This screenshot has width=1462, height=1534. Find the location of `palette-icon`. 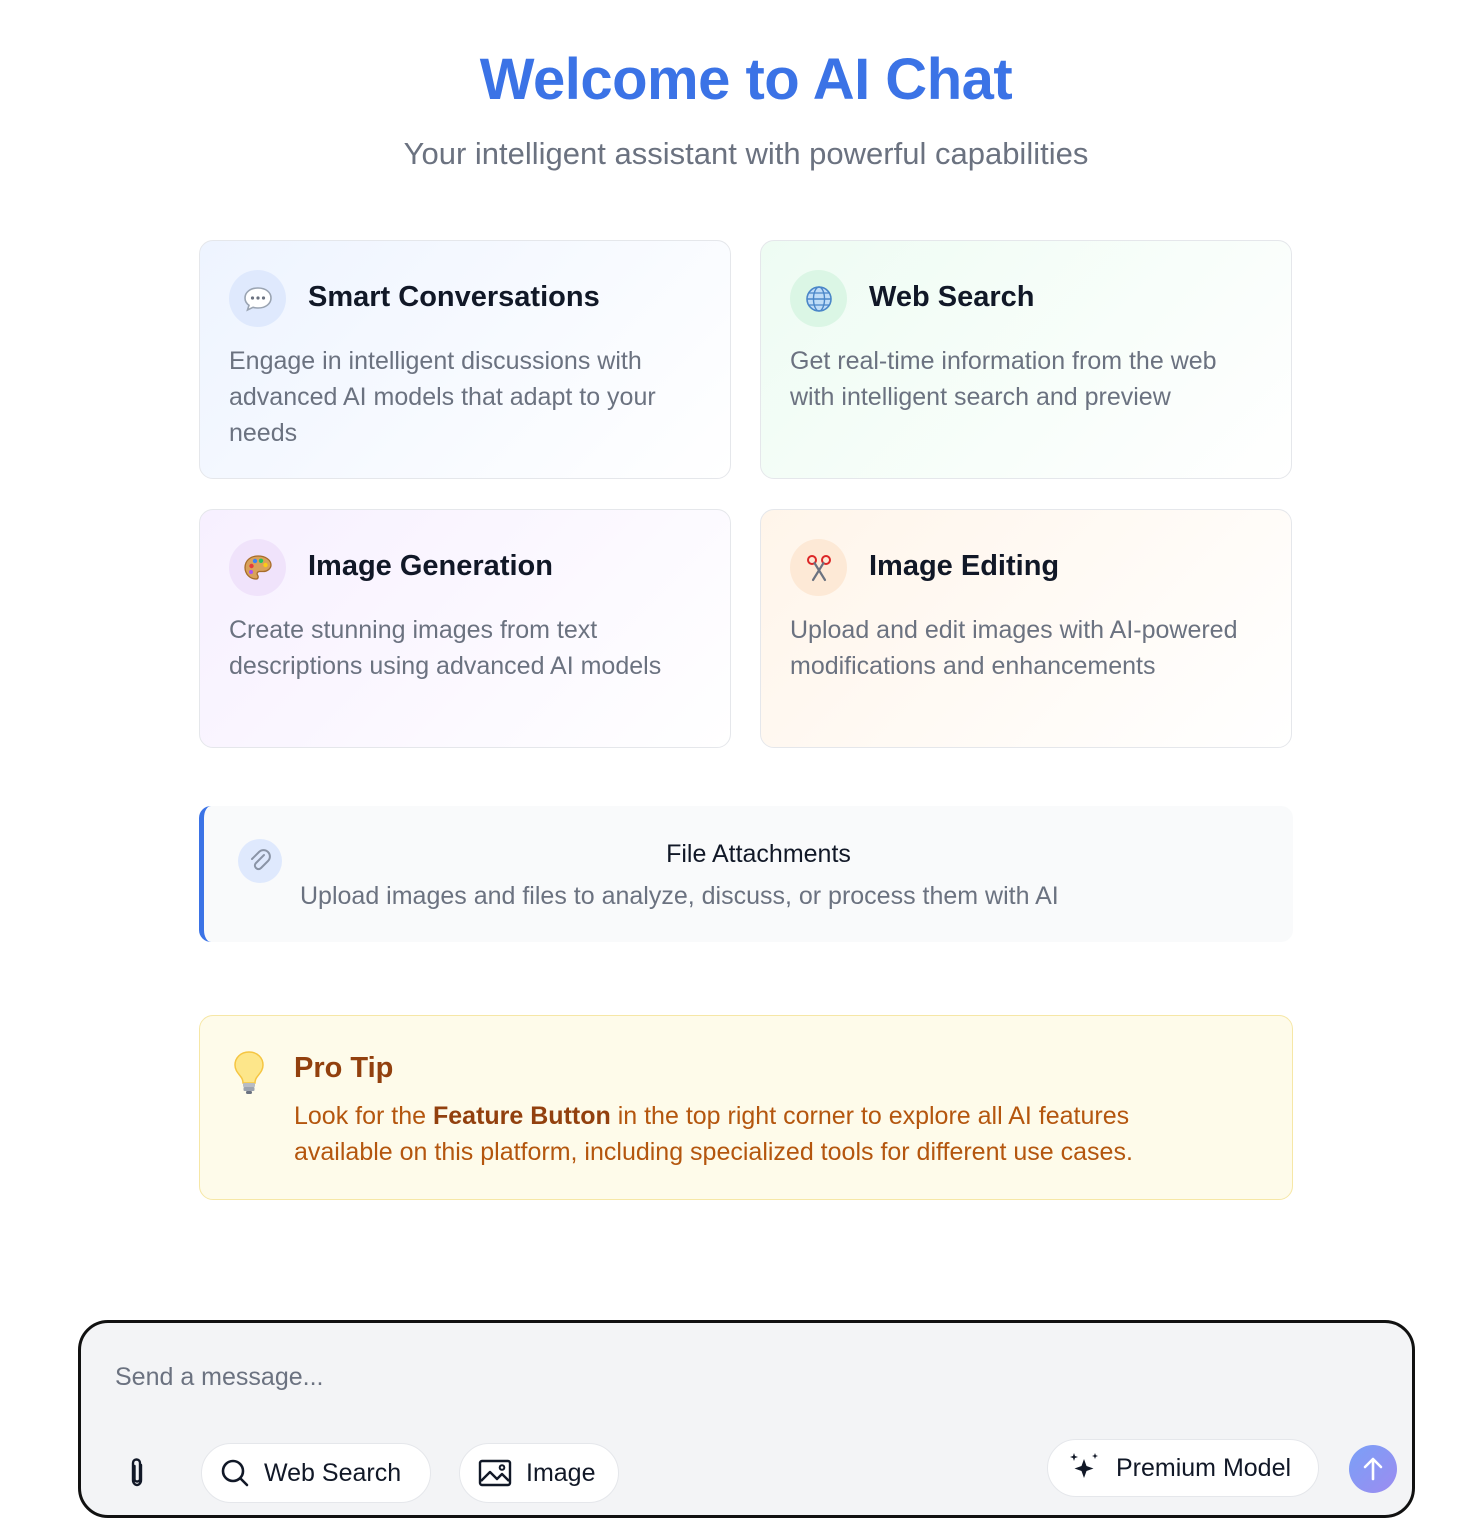

palette-icon is located at coordinates (257, 567).